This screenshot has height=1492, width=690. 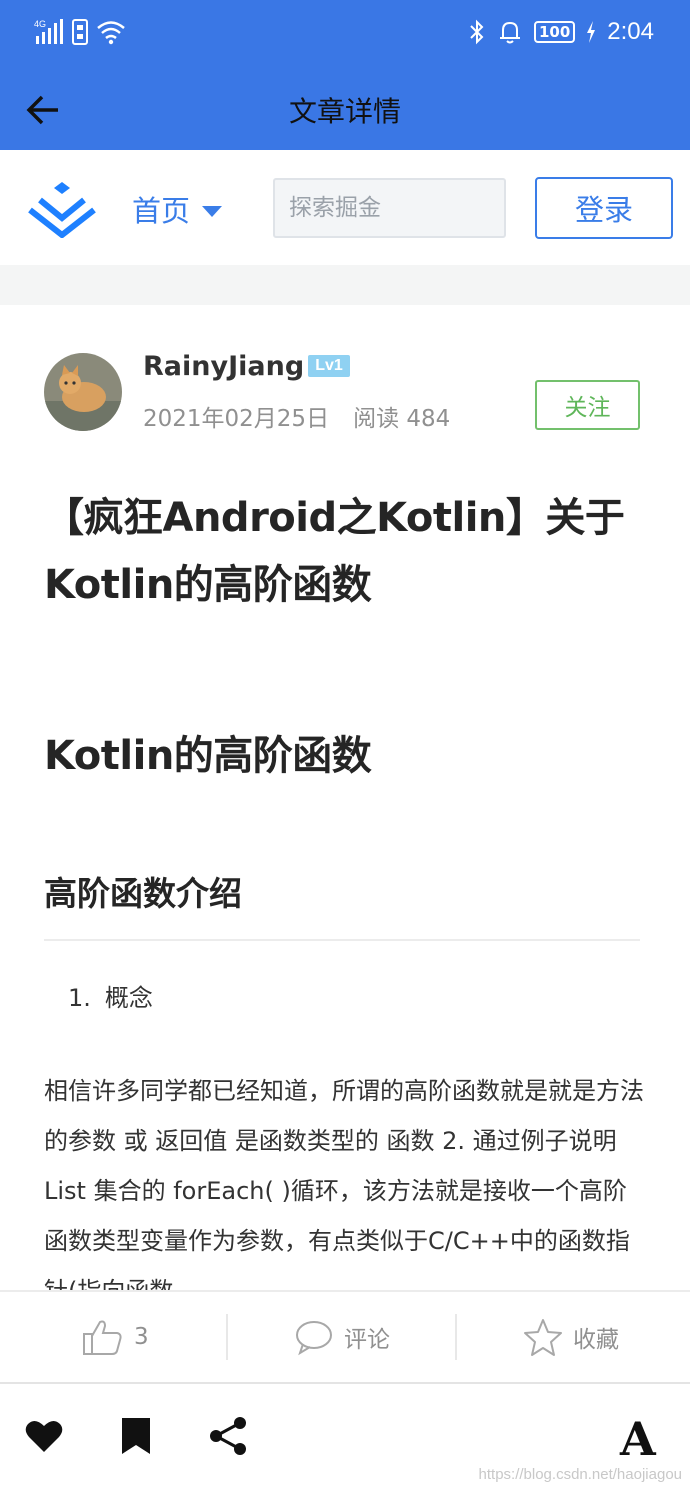 I want to click on juejin-logo-icon, so click(x=62, y=209).